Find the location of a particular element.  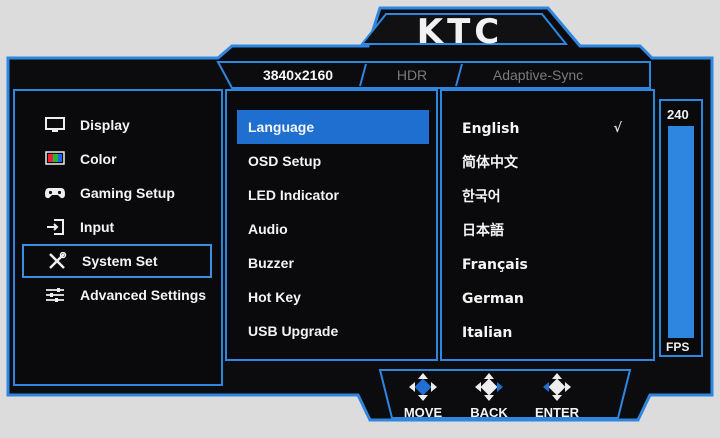

language-option-italian: Italian is located at coordinates (547, 333).